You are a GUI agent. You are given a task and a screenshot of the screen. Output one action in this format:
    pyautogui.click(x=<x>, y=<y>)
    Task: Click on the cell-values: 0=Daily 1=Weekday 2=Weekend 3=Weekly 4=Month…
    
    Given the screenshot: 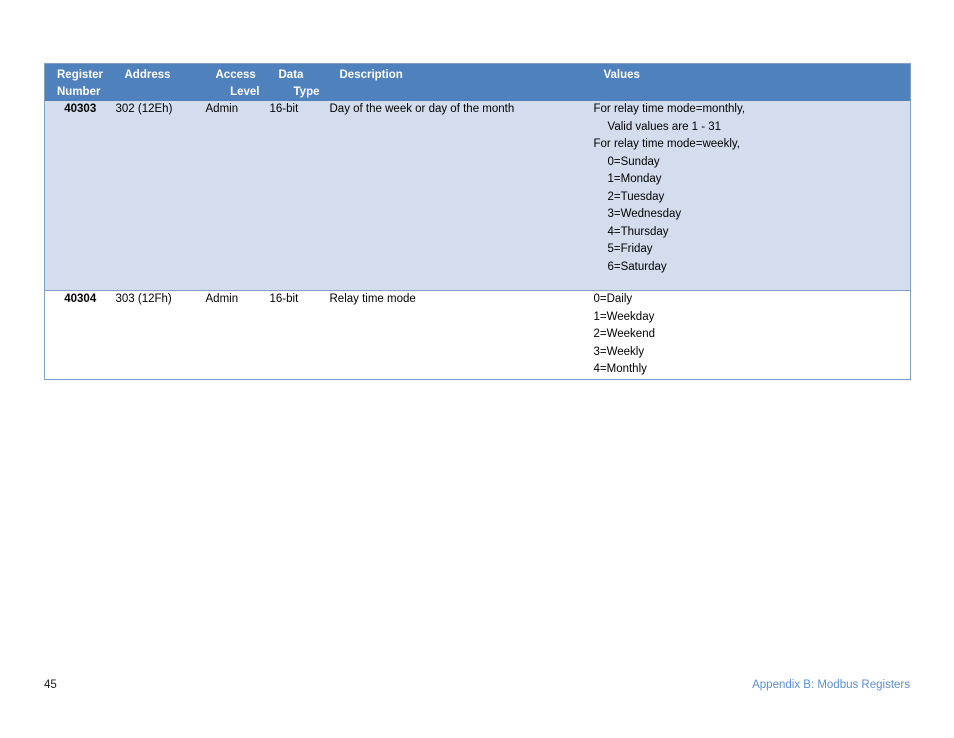 What is the action you would take?
    pyautogui.click(x=752, y=334)
    